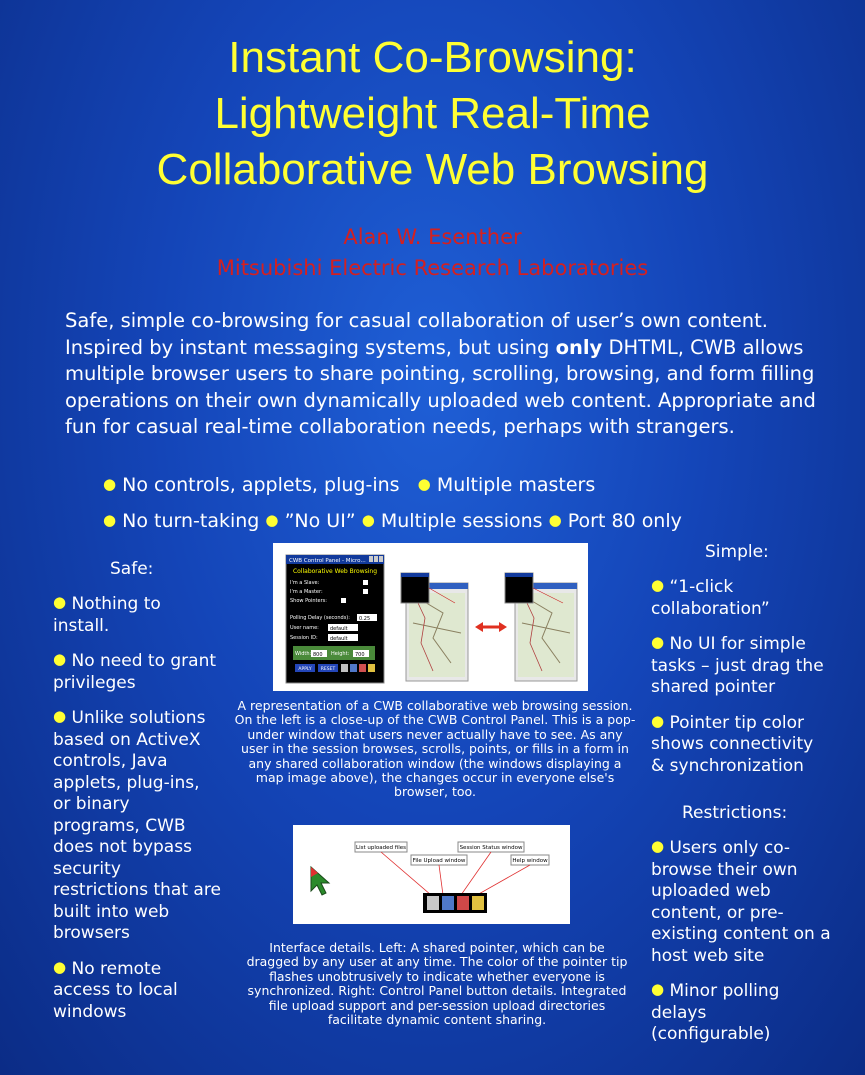  Describe the element at coordinates (364, 619) in the screenshot. I see `polling-value: 0.25` at that location.